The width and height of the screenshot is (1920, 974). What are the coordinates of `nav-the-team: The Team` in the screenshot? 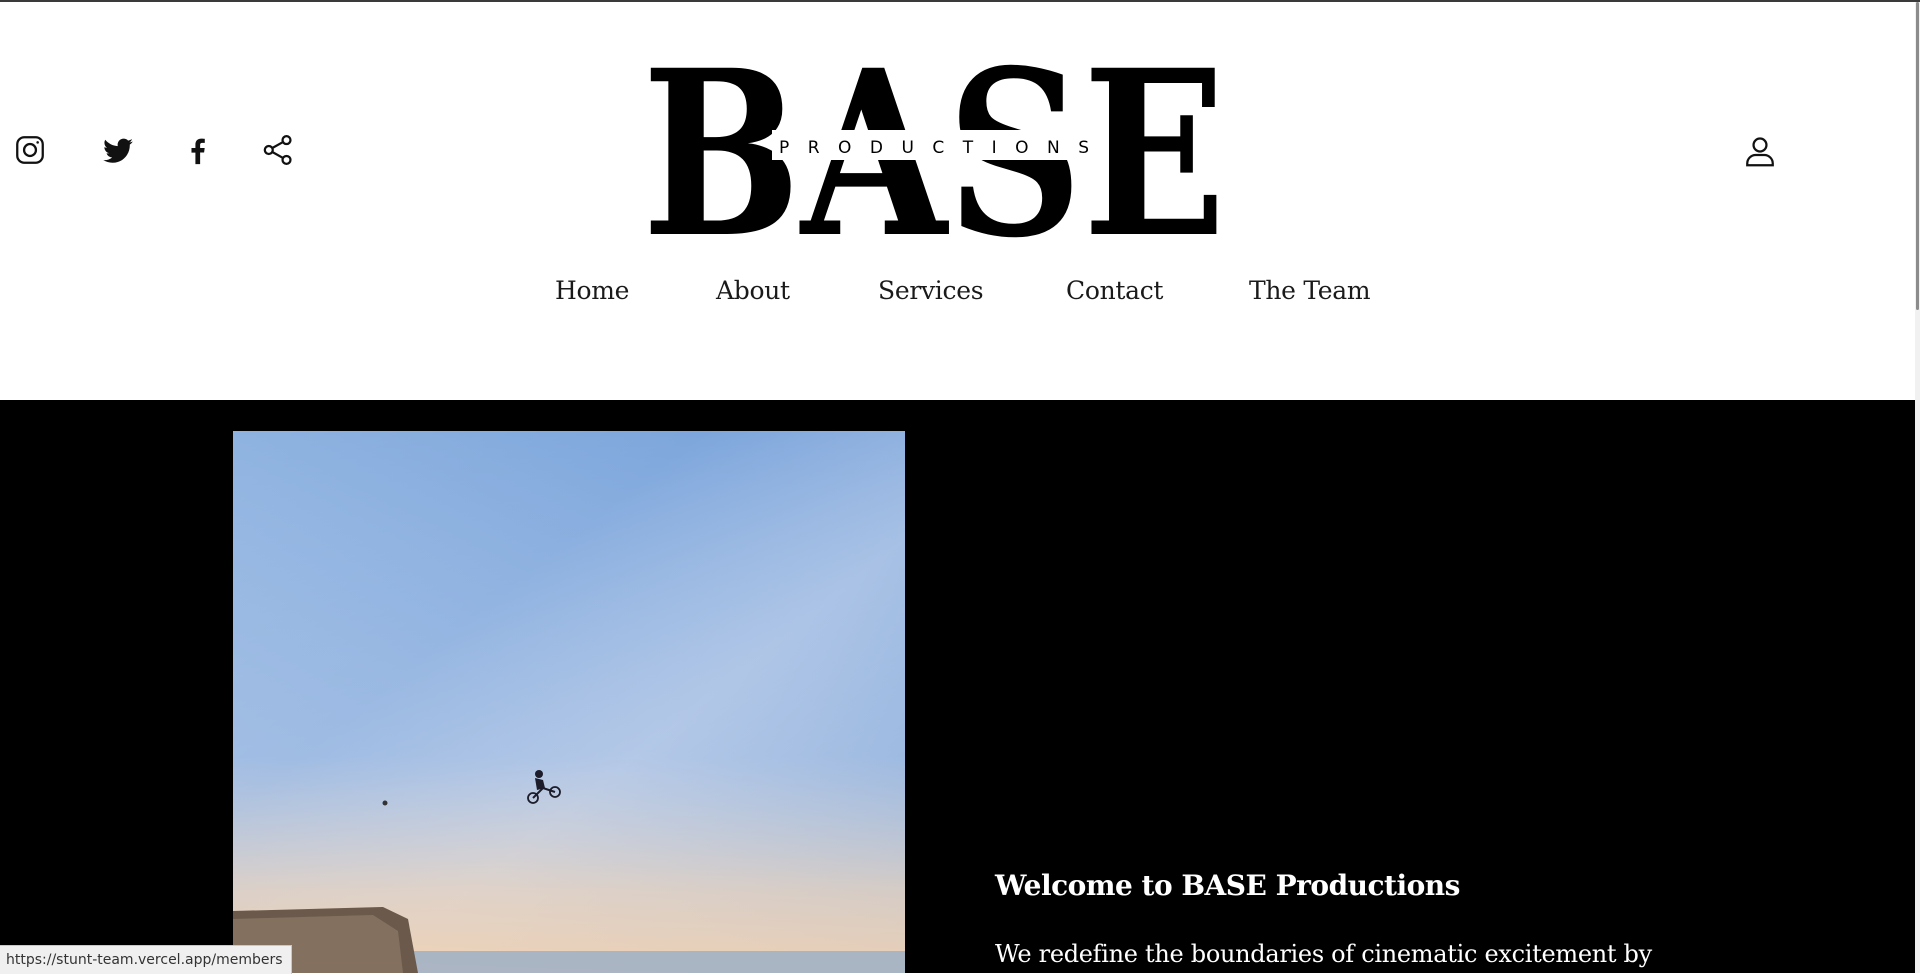 It's located at (1310, 290).